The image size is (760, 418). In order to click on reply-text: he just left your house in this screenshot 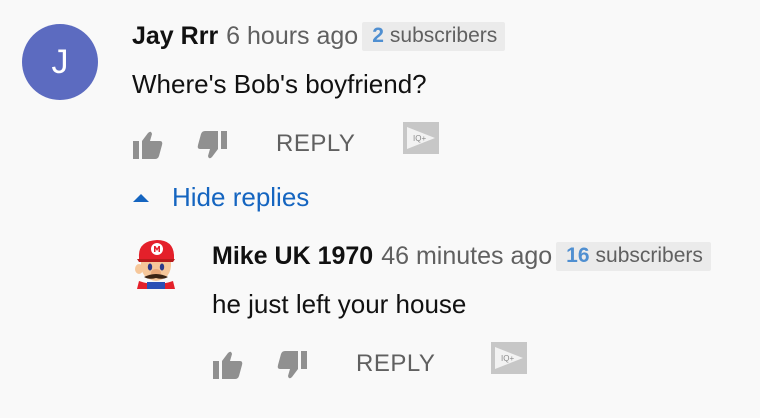, I will do `click(339, 304)`.